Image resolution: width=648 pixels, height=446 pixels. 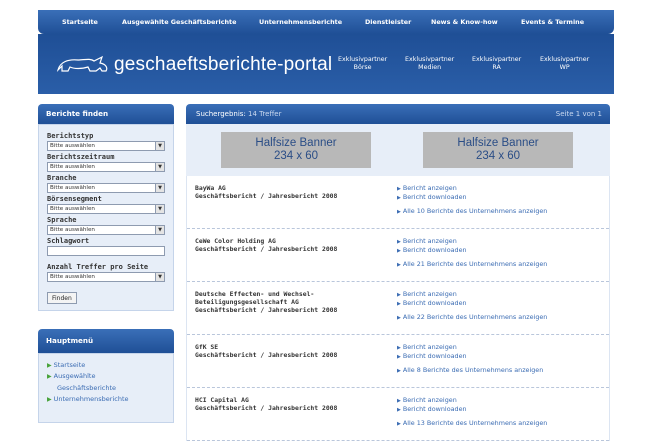 I want to click on schlagwort-input, so click(x=106, y=251).